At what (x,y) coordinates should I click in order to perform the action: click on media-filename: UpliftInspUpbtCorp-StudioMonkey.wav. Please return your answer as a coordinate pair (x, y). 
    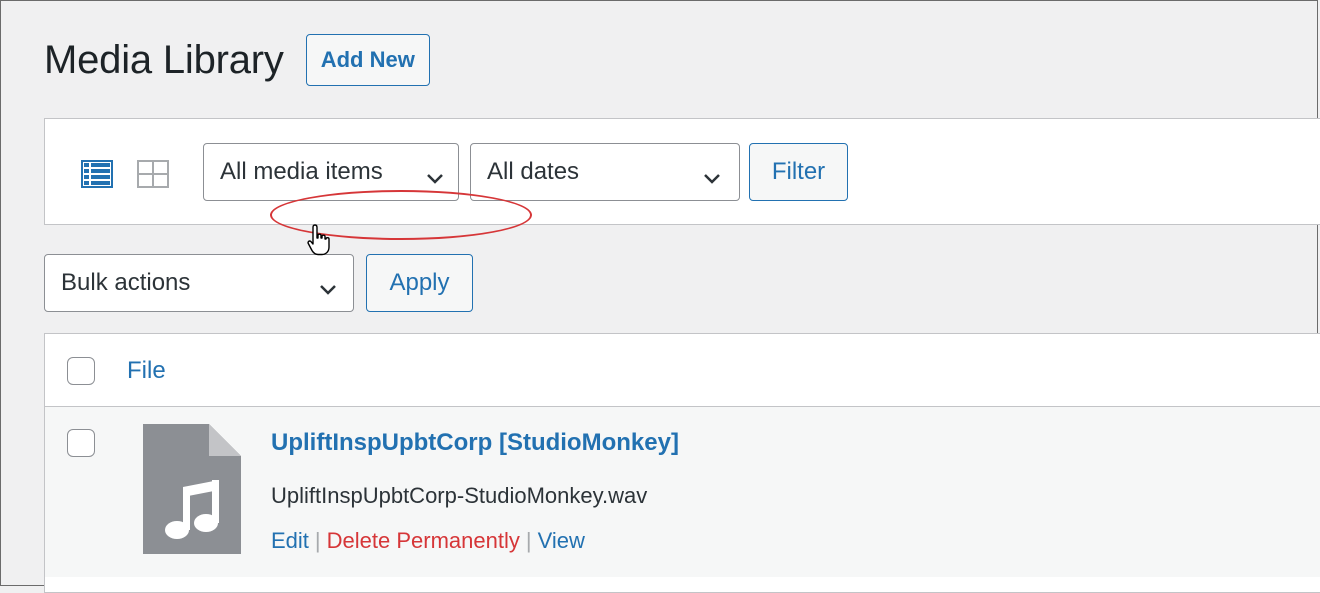
    Looking at the image, I should click on (459, 495).